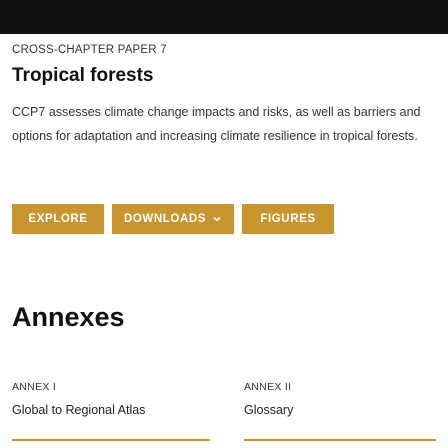 The height and width of the screenshot is (448, 448). I want to click on annex-label: ANNEX I, so click(34, 387).